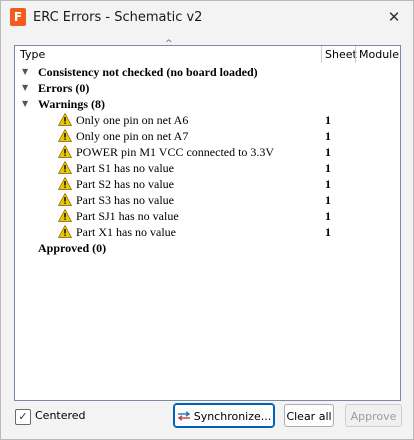  Describe the element at coordinates (72, 104) in the screenshot. I see `group-label: Warnings (8)` at that location.